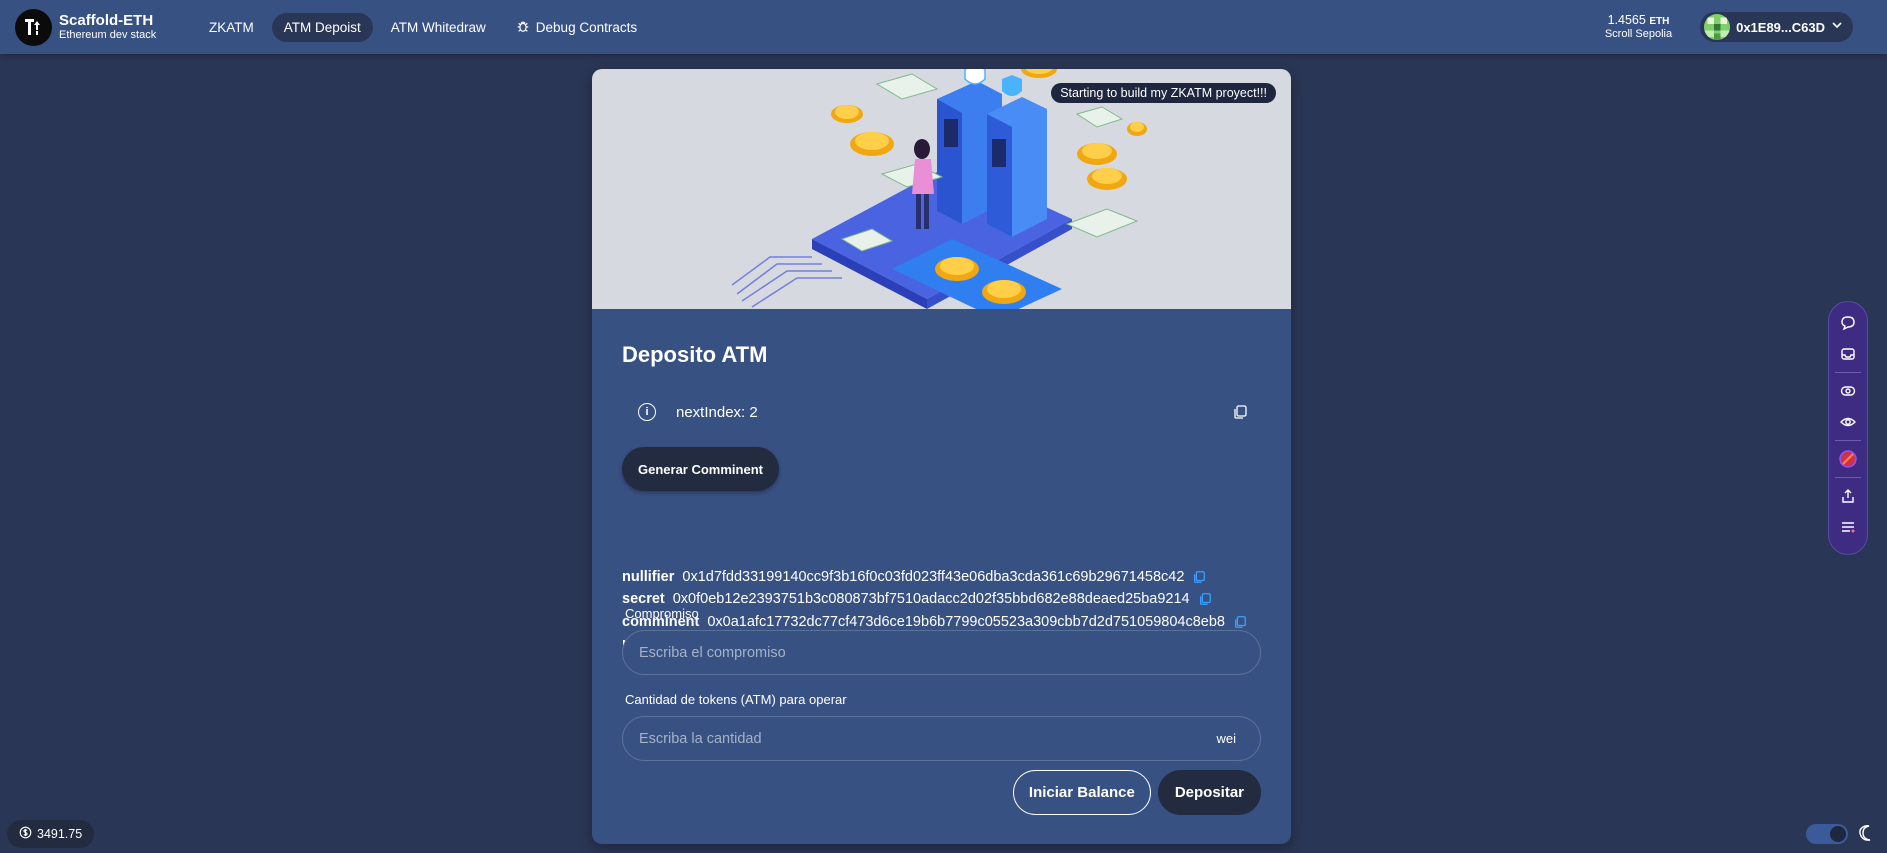 The width and height of the screenshot is (1887, 853). I want to click on bug-icon, so click(523, 27).